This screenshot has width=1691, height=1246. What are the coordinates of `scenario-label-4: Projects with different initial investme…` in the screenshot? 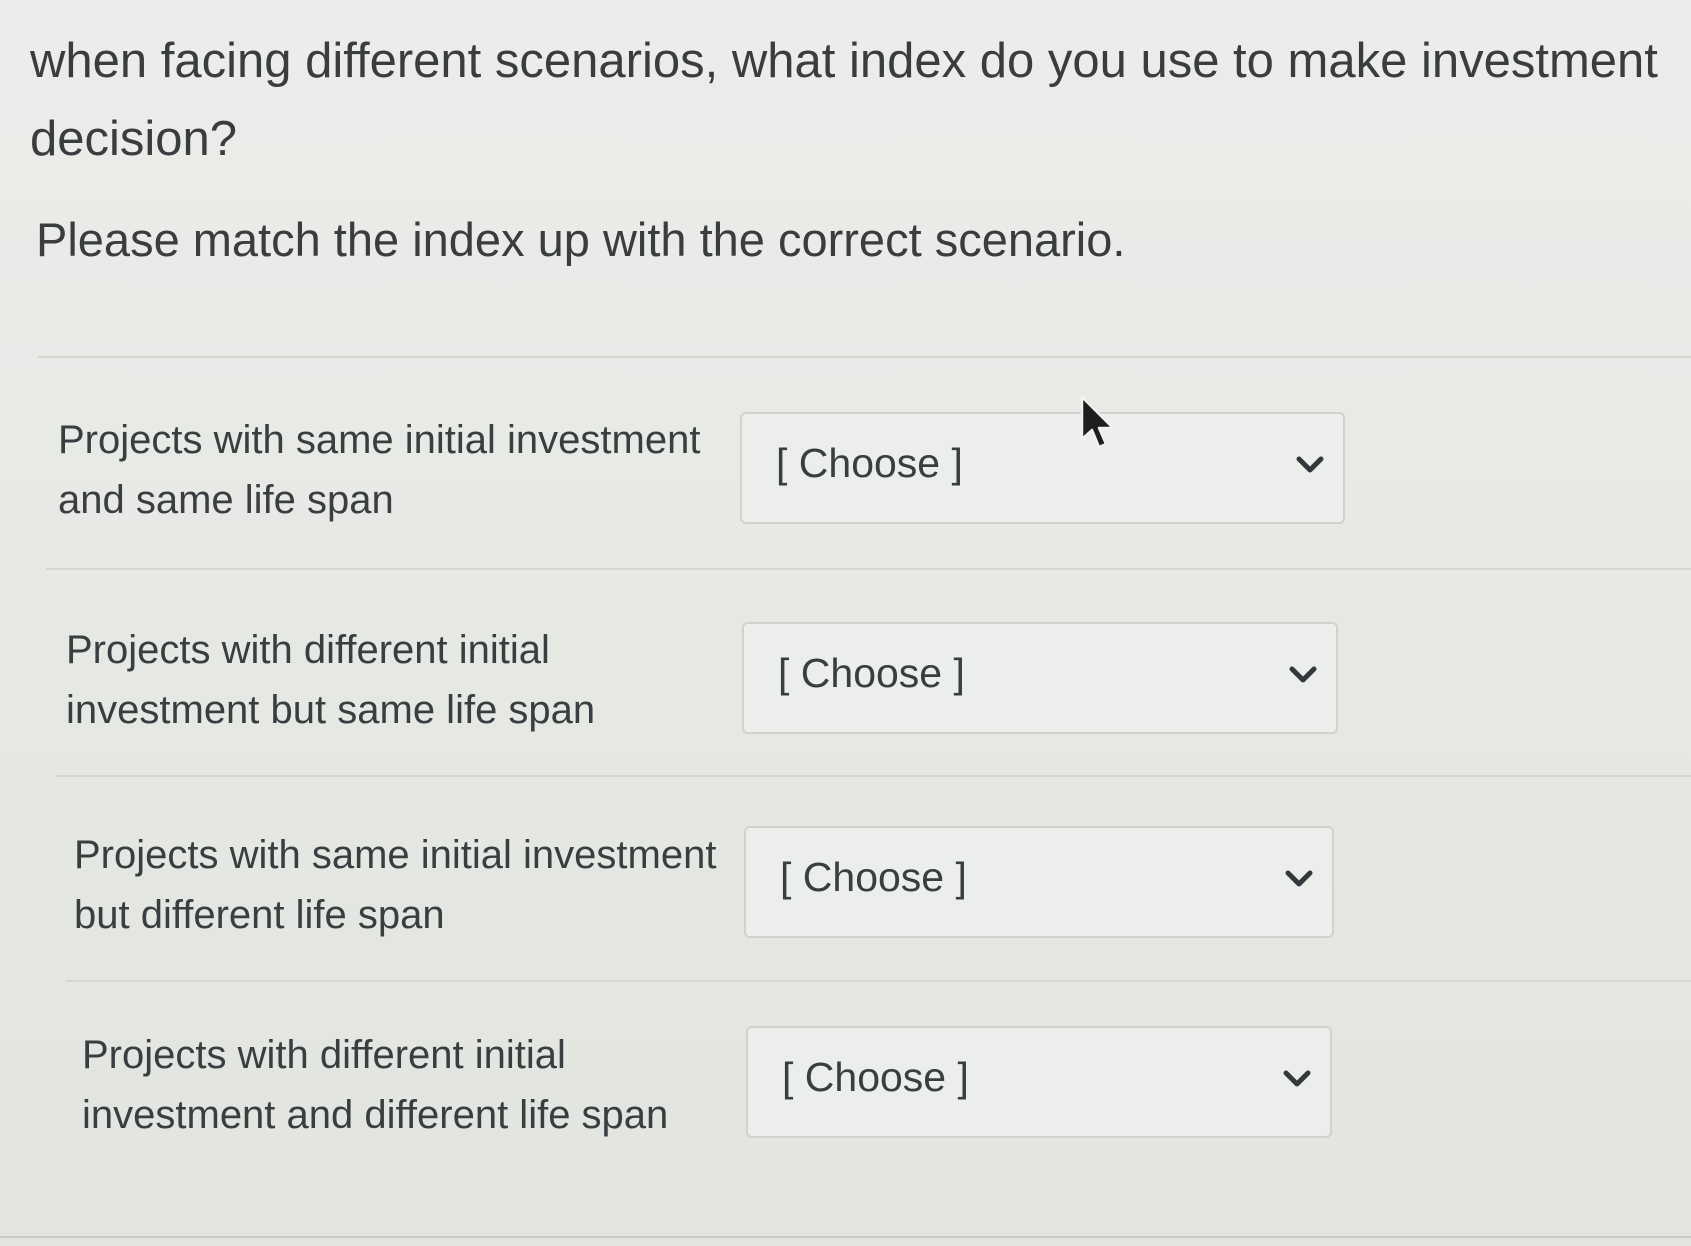 It's located at (375, 1085).